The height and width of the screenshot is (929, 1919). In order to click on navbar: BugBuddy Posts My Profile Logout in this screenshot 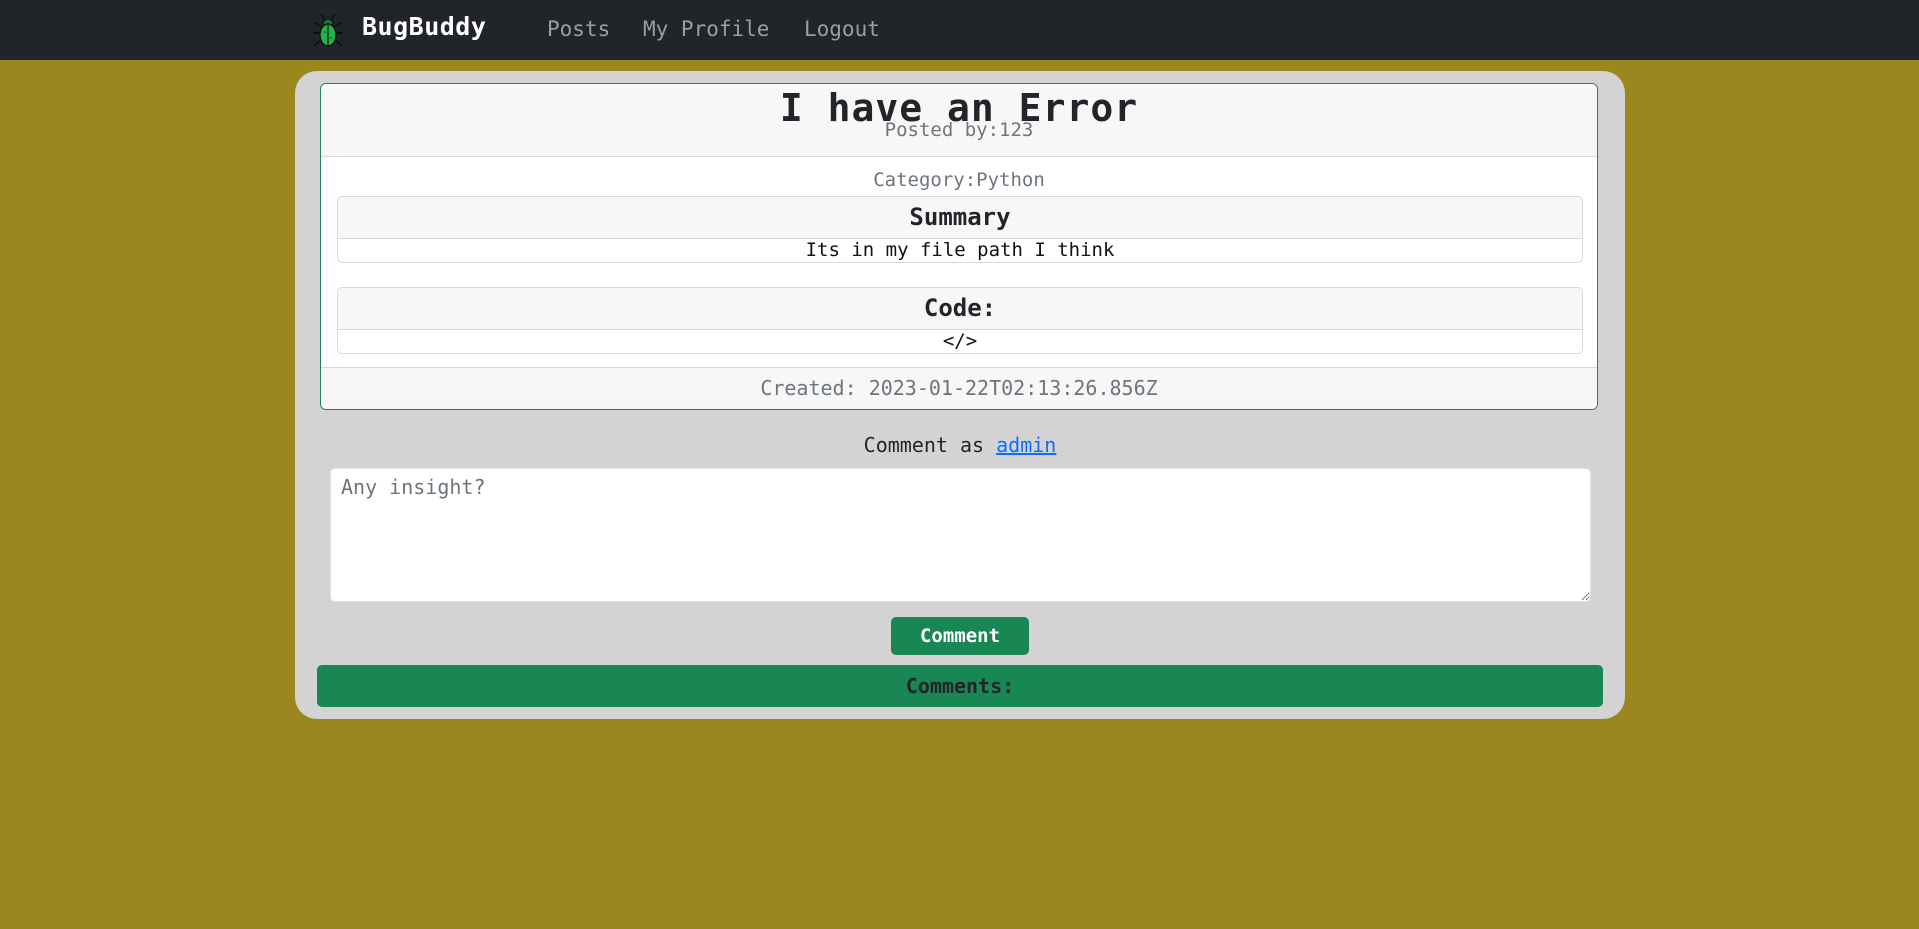, I will do `click(959, 30)`.